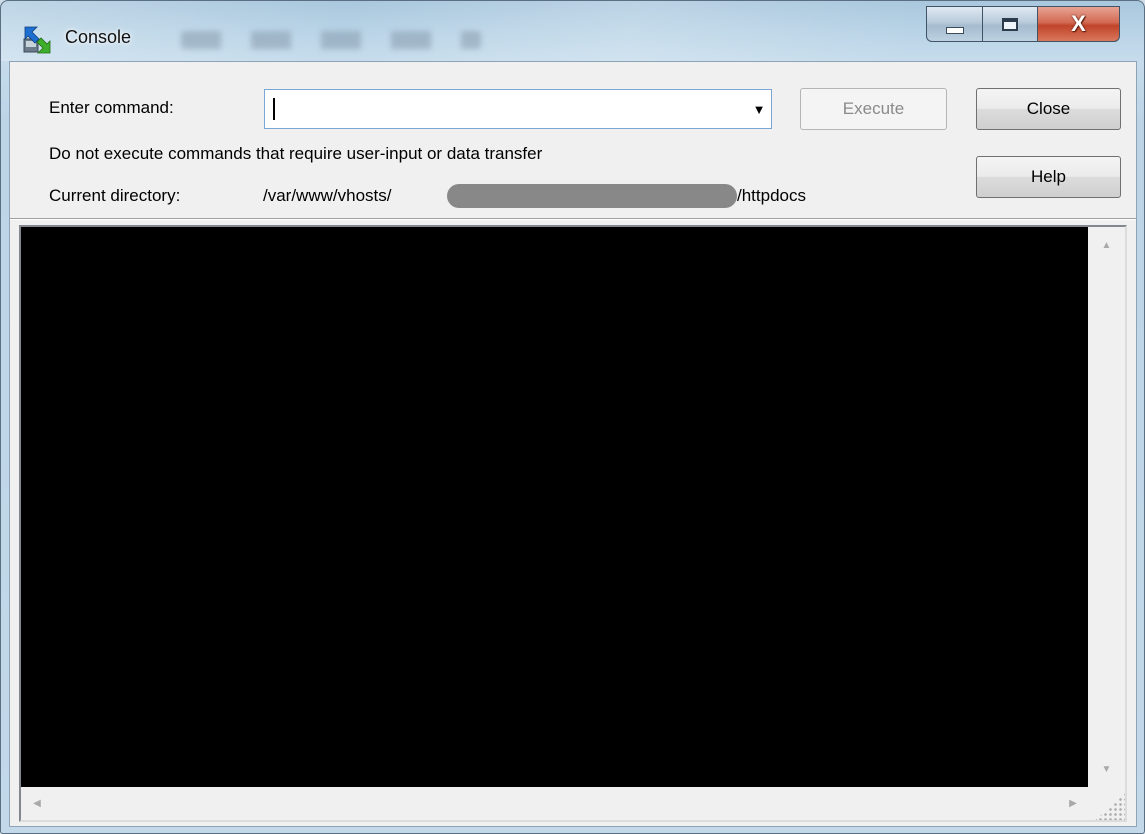  I want to click on title-bar: Console X, so click(572, 31).